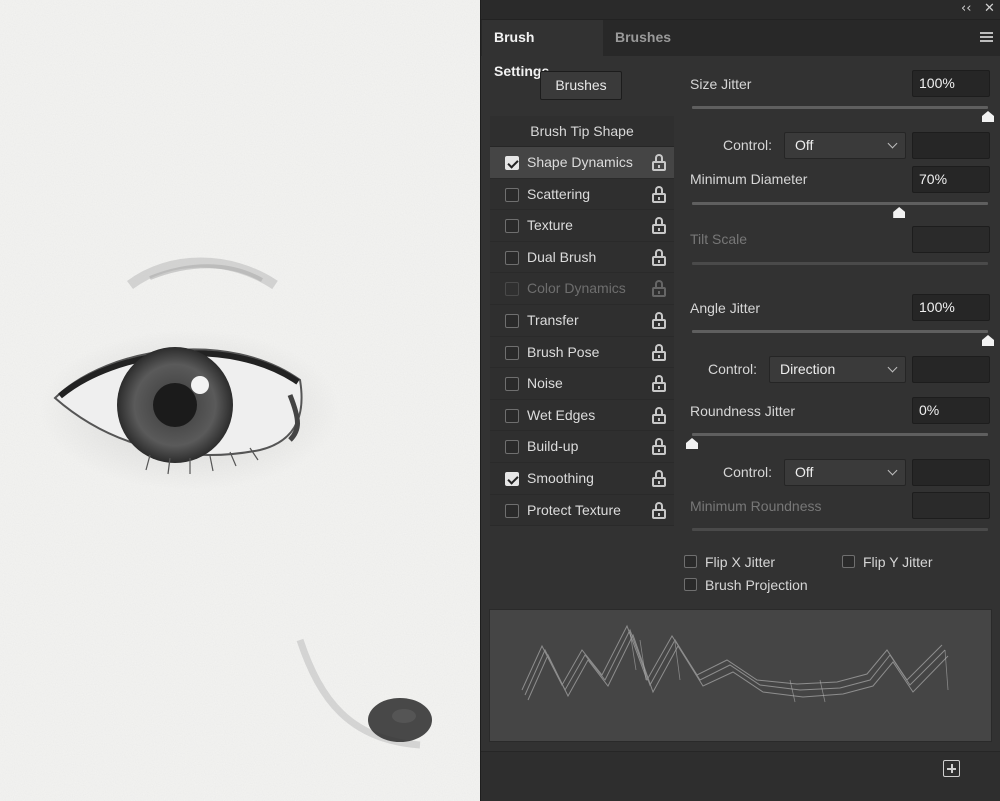  I want to click on minimum-roundness-label: Minimum Roundness, so click(756, 506).